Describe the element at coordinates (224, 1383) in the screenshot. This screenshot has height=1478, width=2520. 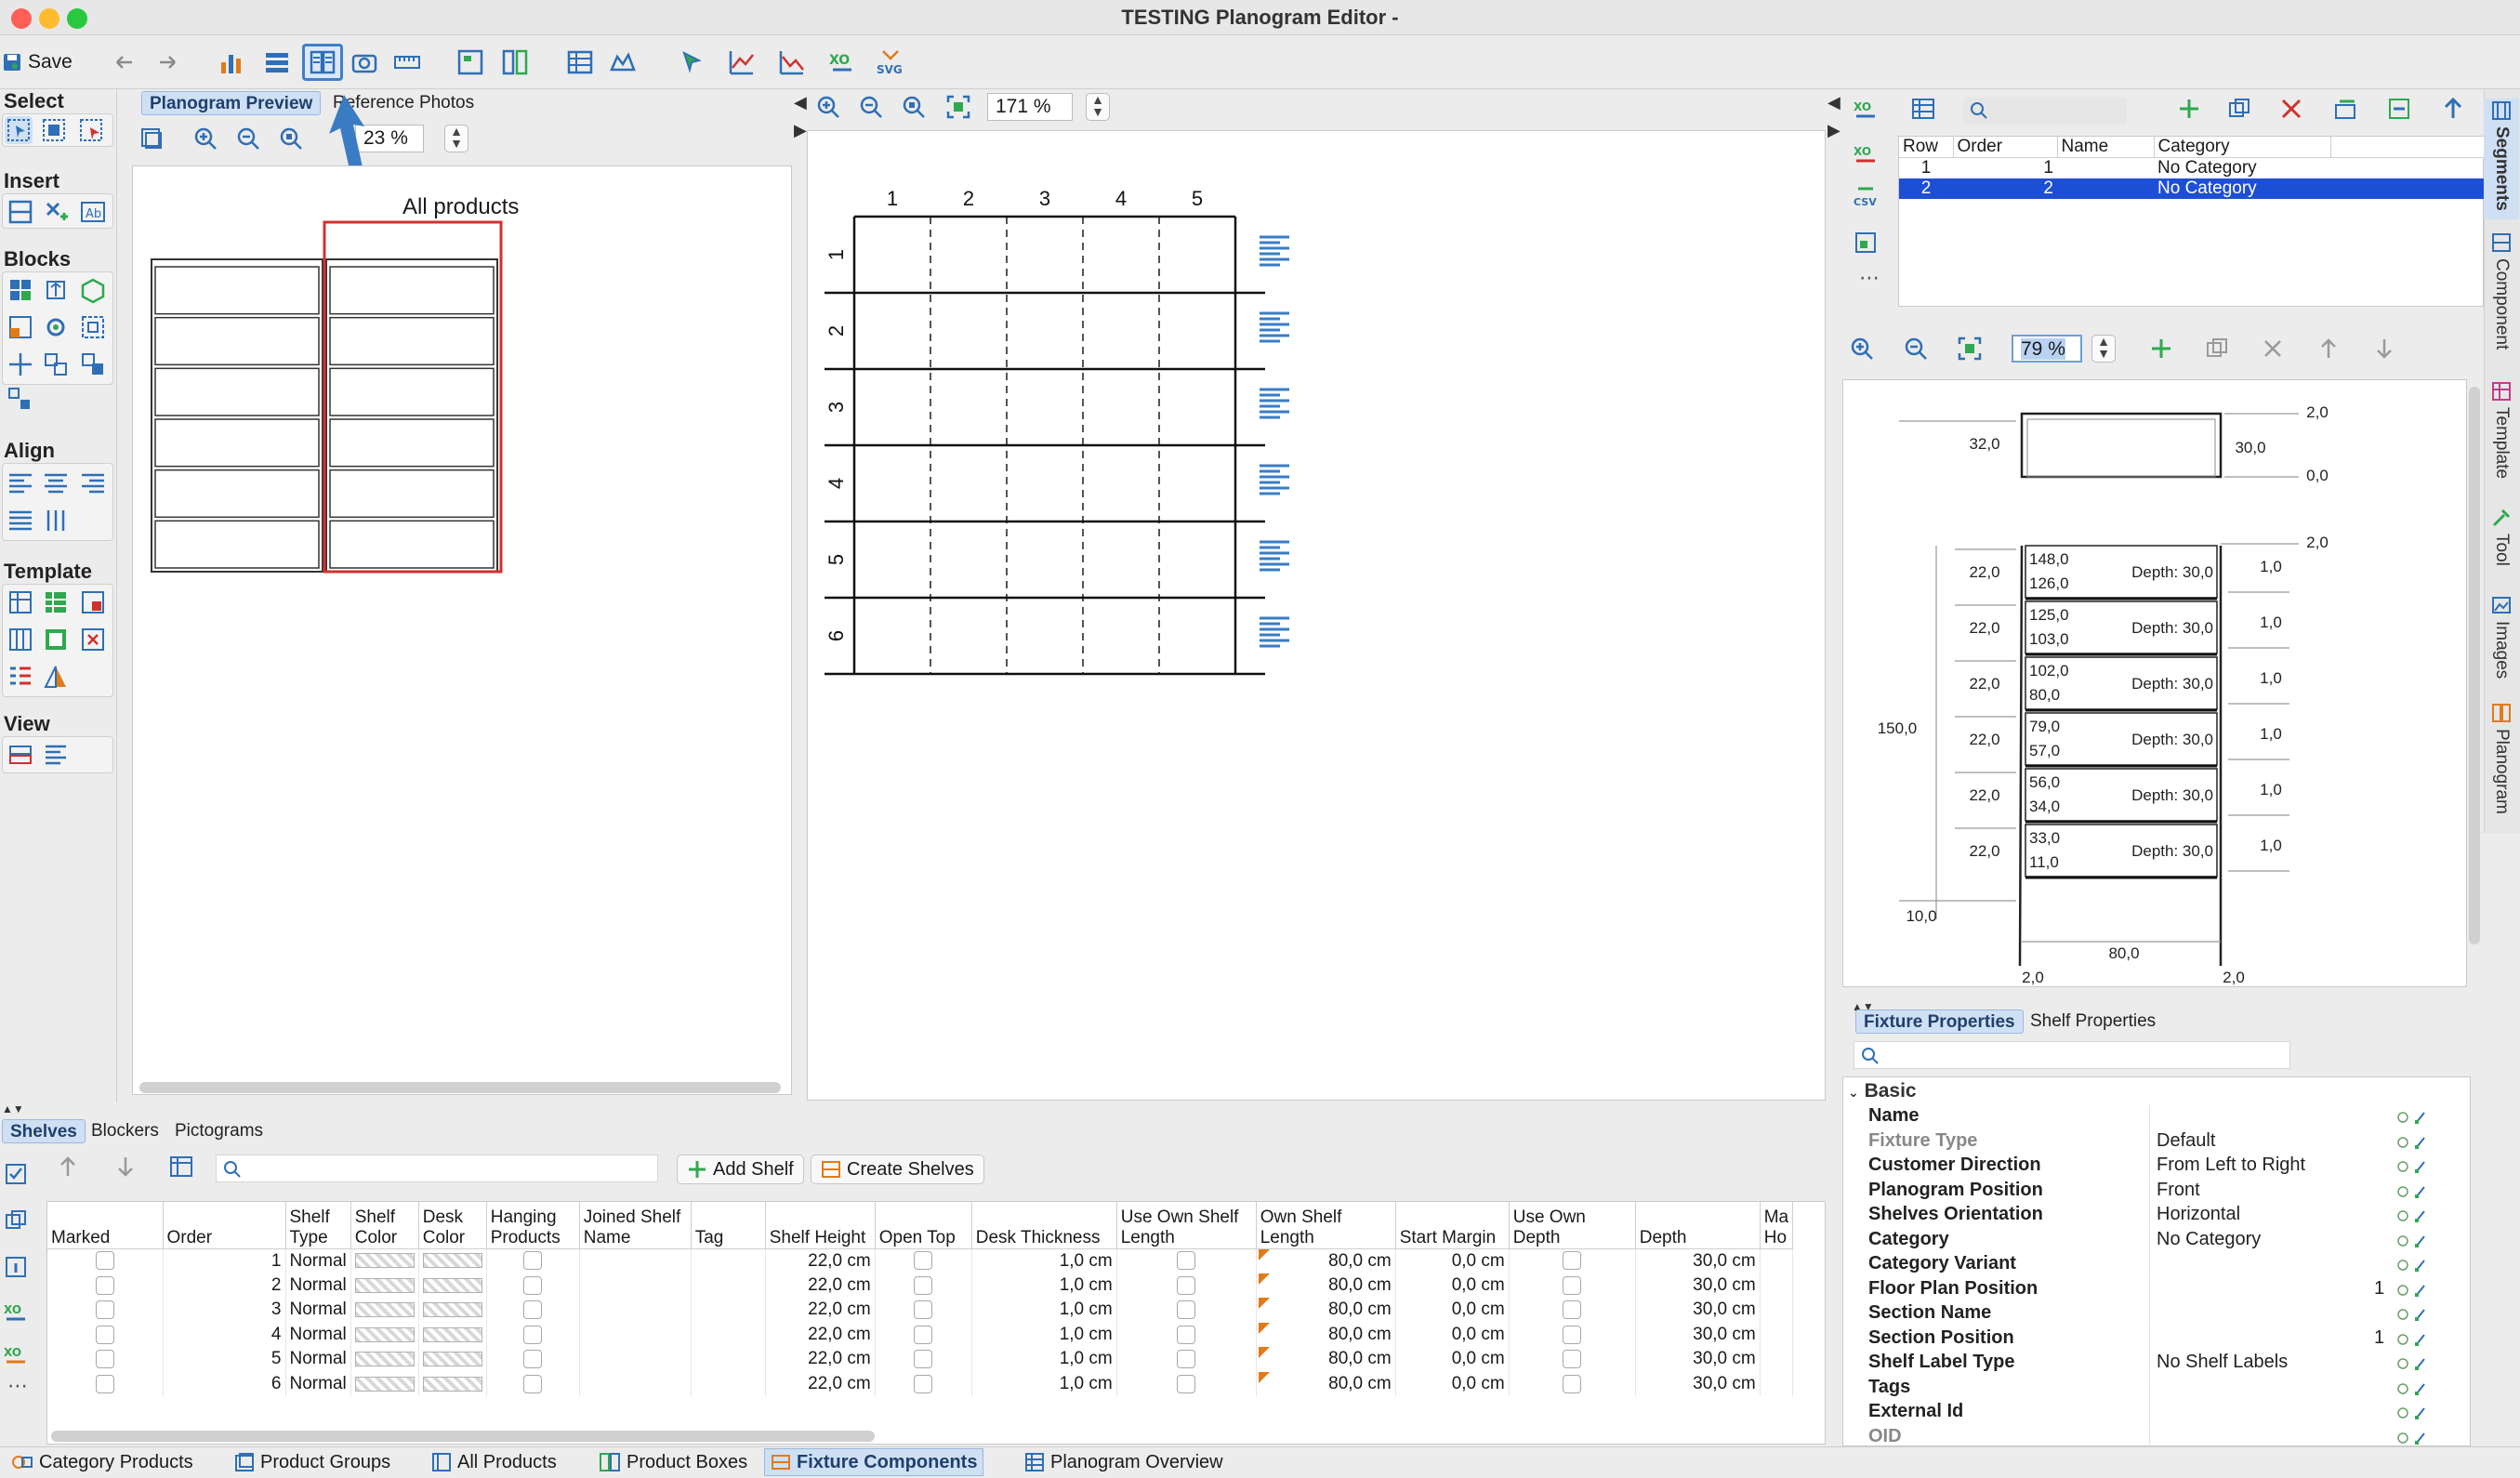
I see `shelf-cell: 6` at that location.